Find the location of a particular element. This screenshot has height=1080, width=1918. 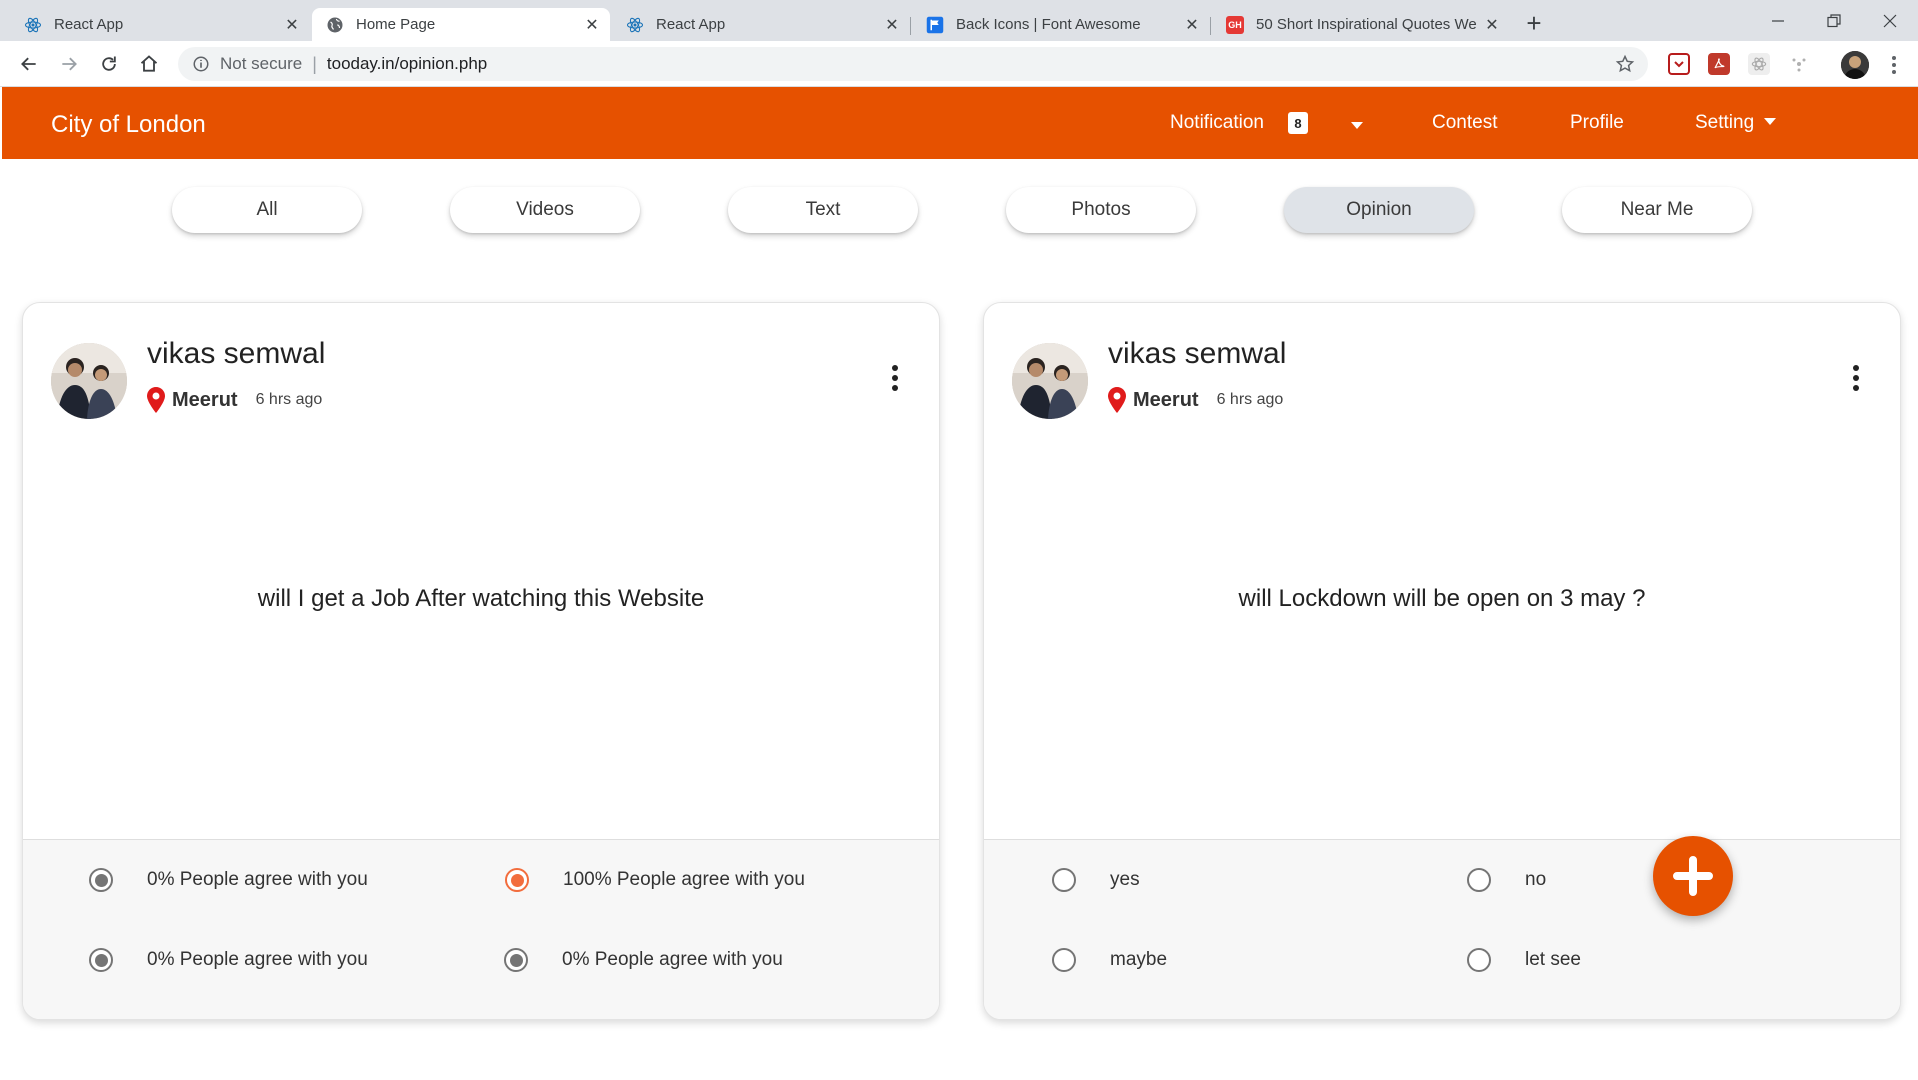

forward-icon is located at coordinates (69, 64).